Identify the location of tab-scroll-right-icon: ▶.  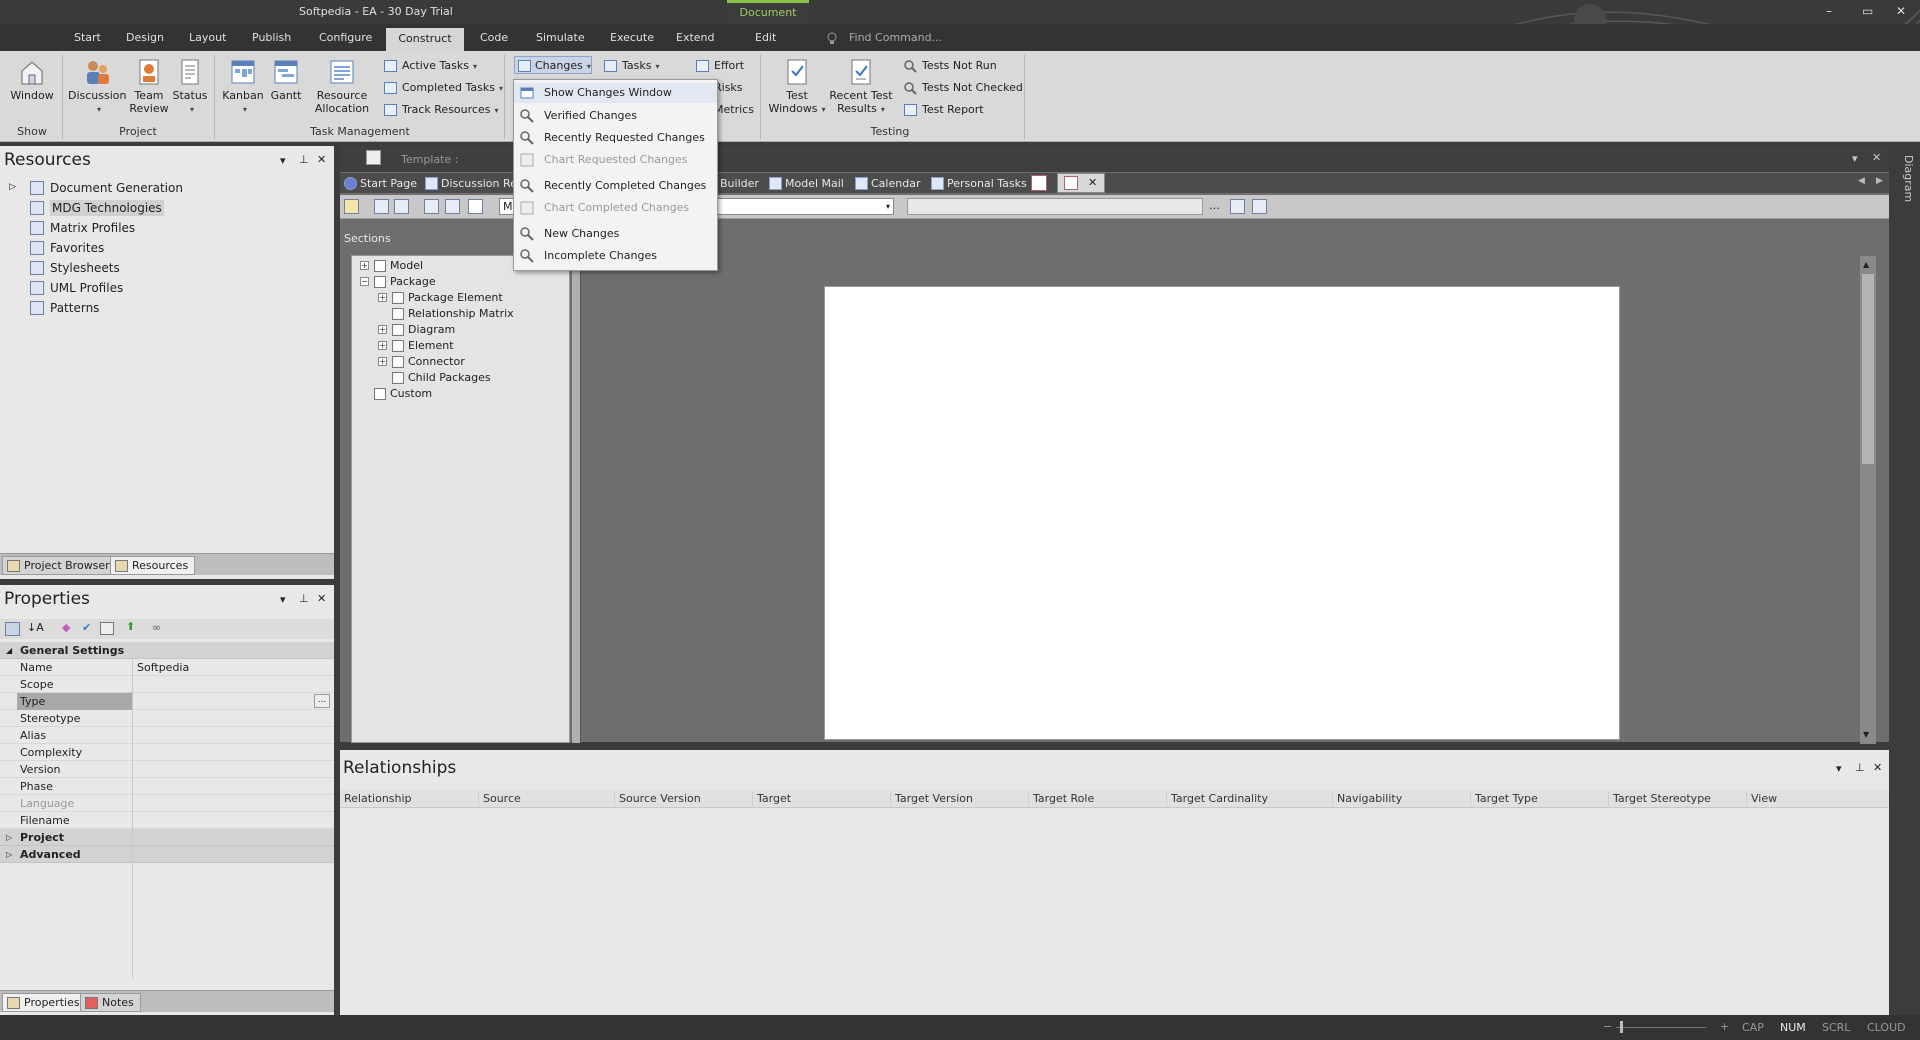
(1879, 181).